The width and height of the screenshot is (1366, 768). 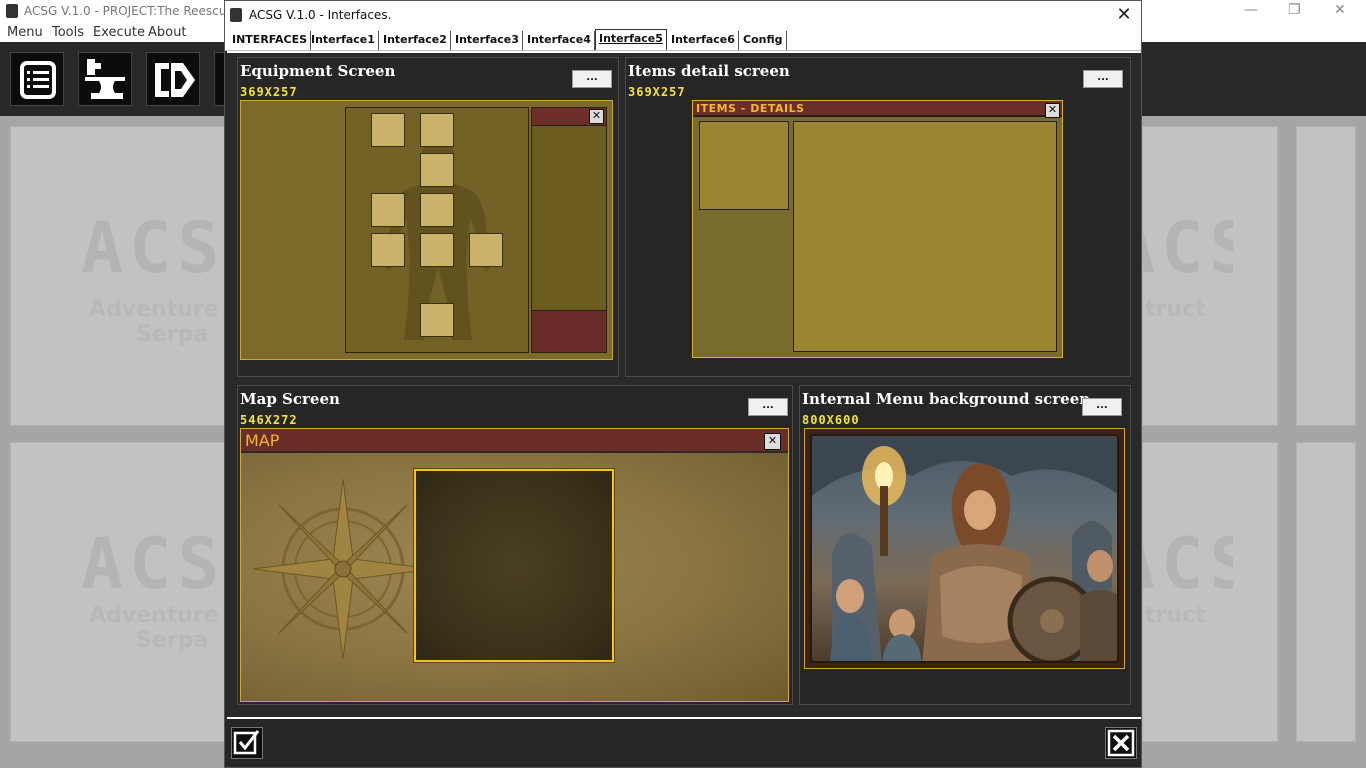 I want to click on equipment-screen-panel: Equipment Screen 369X257 ... ✕, so click(x=428, y=217).